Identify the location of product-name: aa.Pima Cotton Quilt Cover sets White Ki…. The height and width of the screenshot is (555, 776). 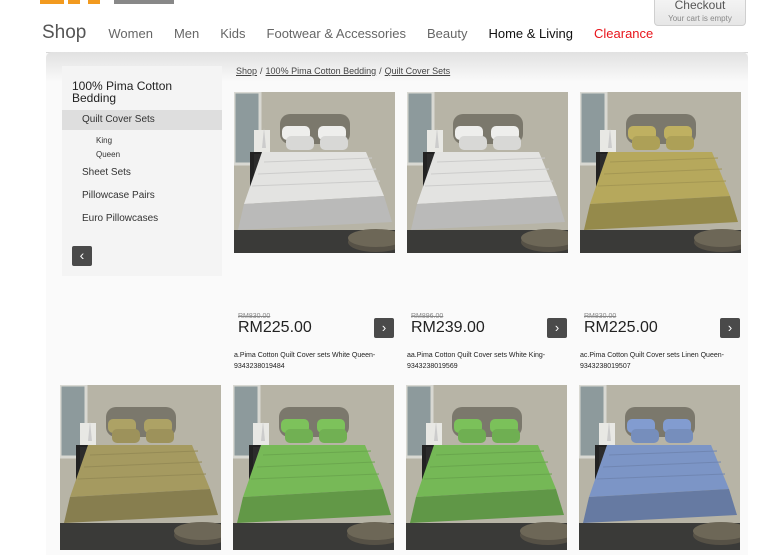
(489, 361).